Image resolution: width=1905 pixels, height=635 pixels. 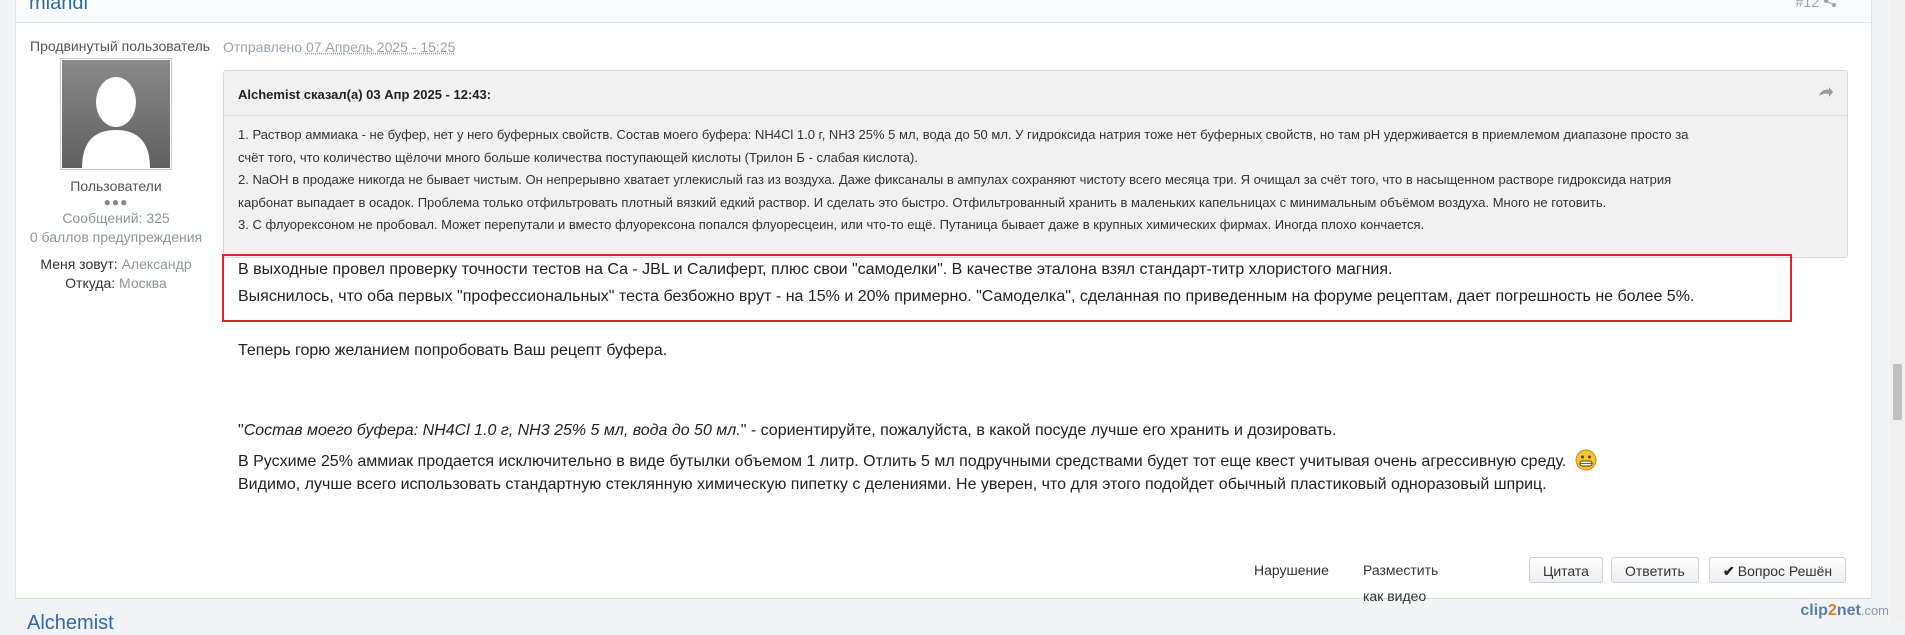 I want to click on default-user-silhouette-icon, so click(x=116, y=114).